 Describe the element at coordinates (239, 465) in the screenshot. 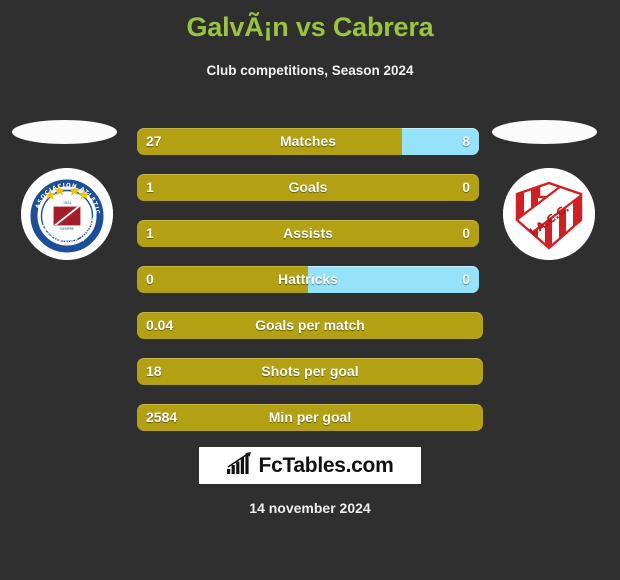

I see `bar-chart-trend-icon` at that location.